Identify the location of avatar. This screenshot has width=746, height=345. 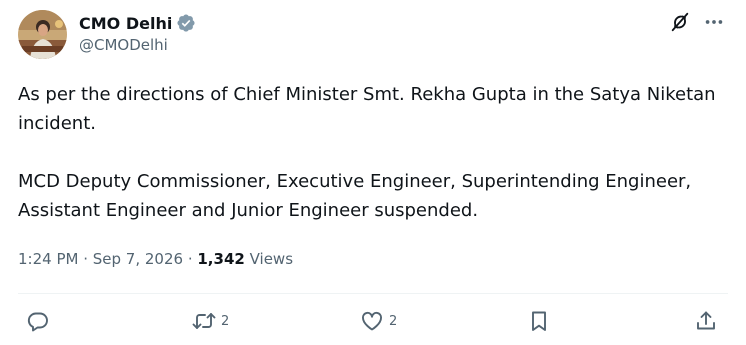
(42, 34).